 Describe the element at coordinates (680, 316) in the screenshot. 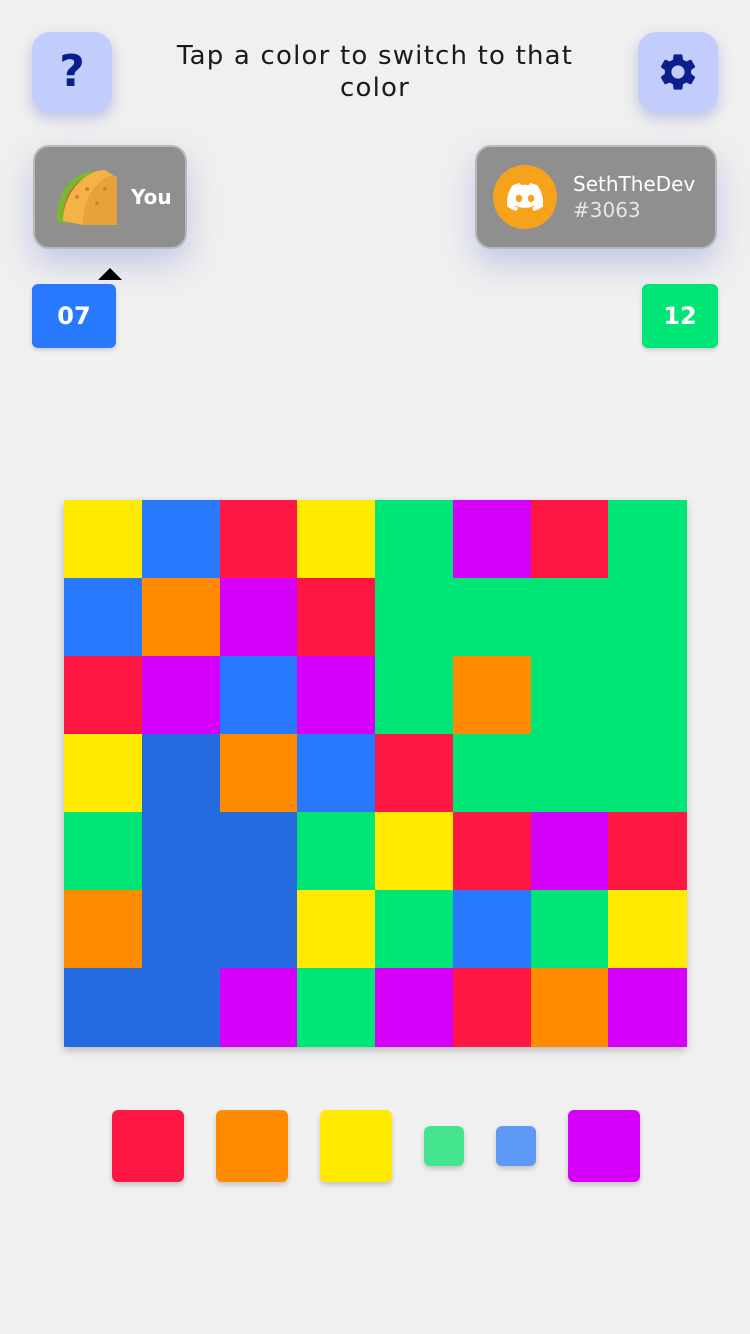

I see `score-badge-opponent: 12` at that location.